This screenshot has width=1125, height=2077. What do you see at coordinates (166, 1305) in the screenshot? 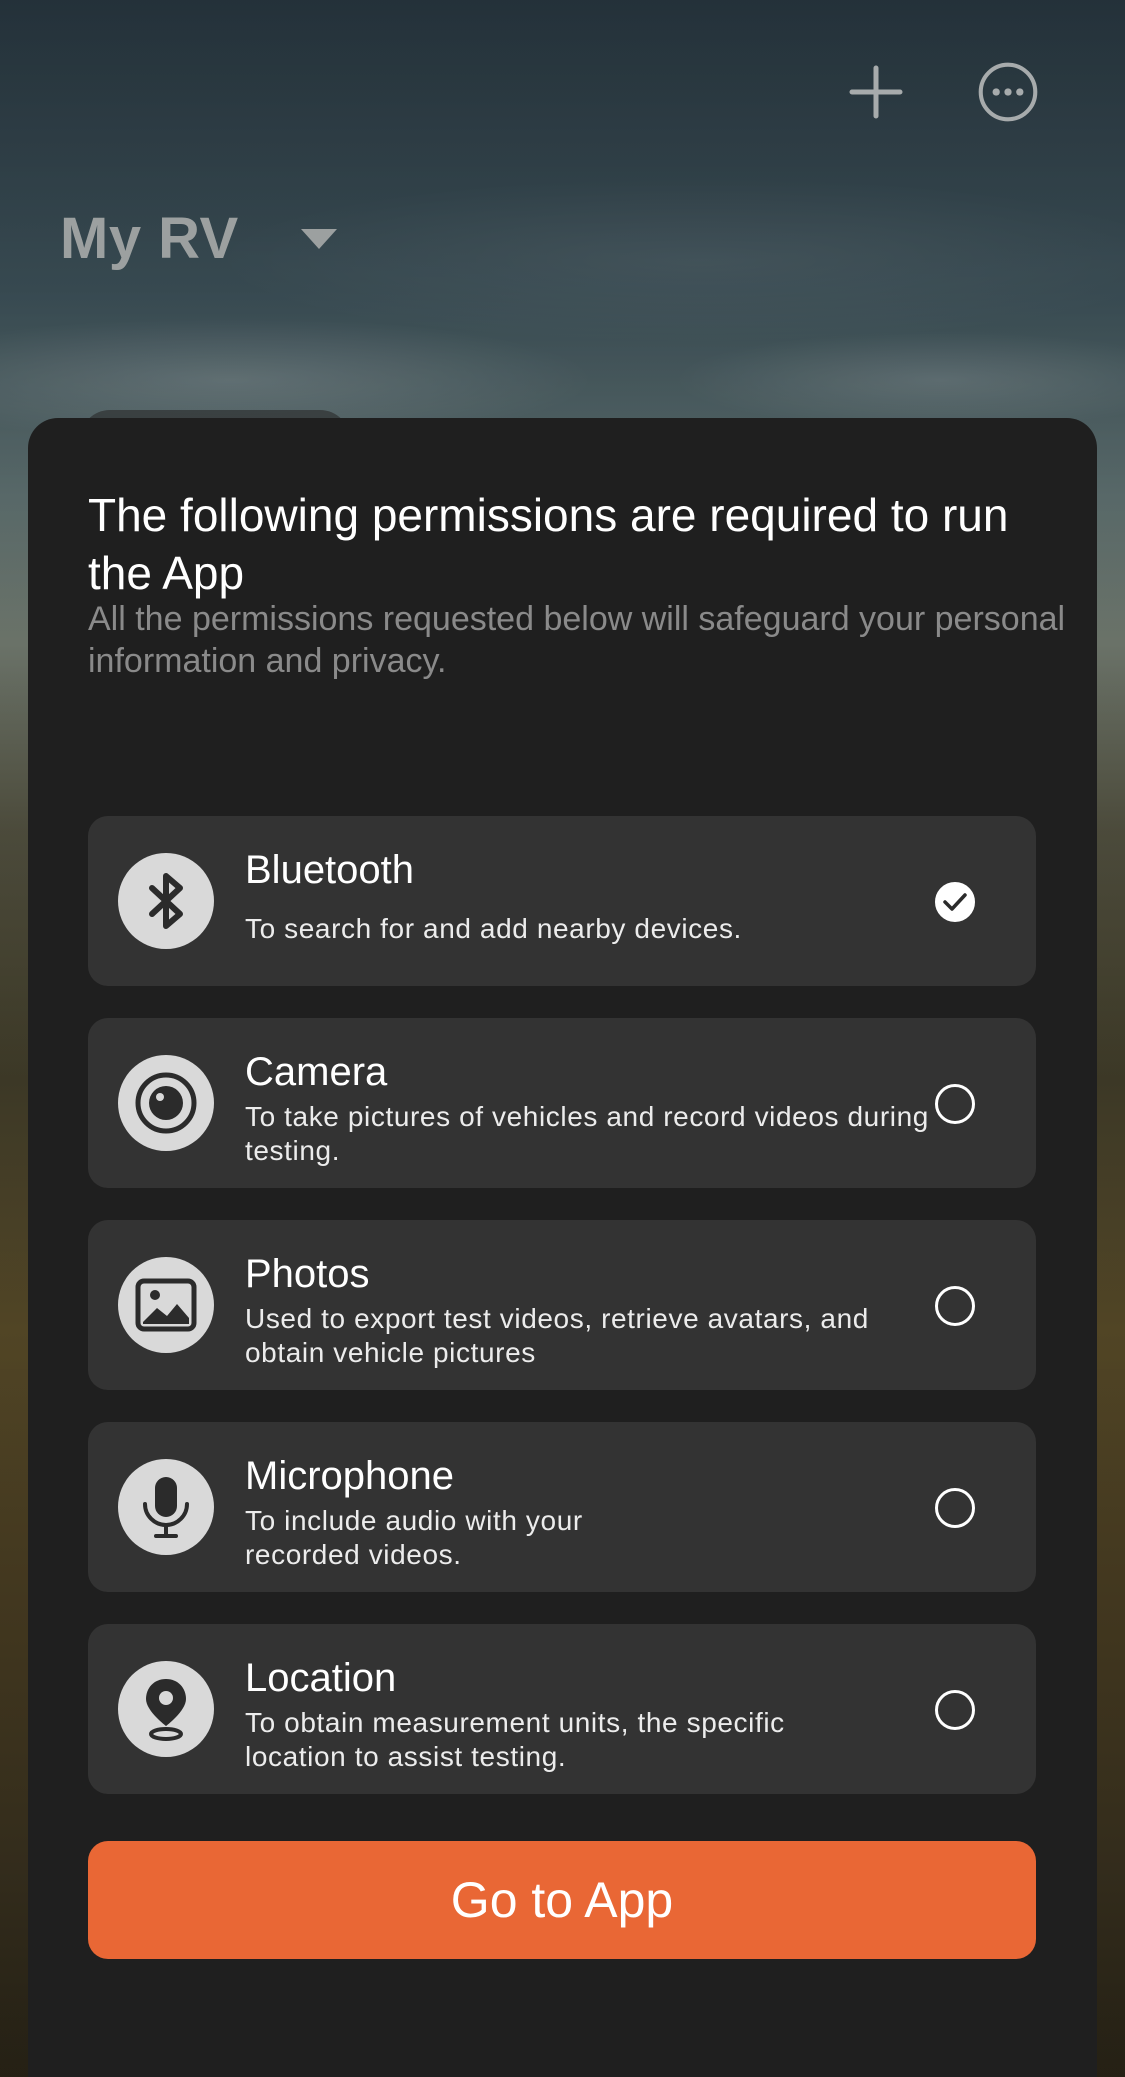
I see `photos-icon` at bounding box center [166, 1305].